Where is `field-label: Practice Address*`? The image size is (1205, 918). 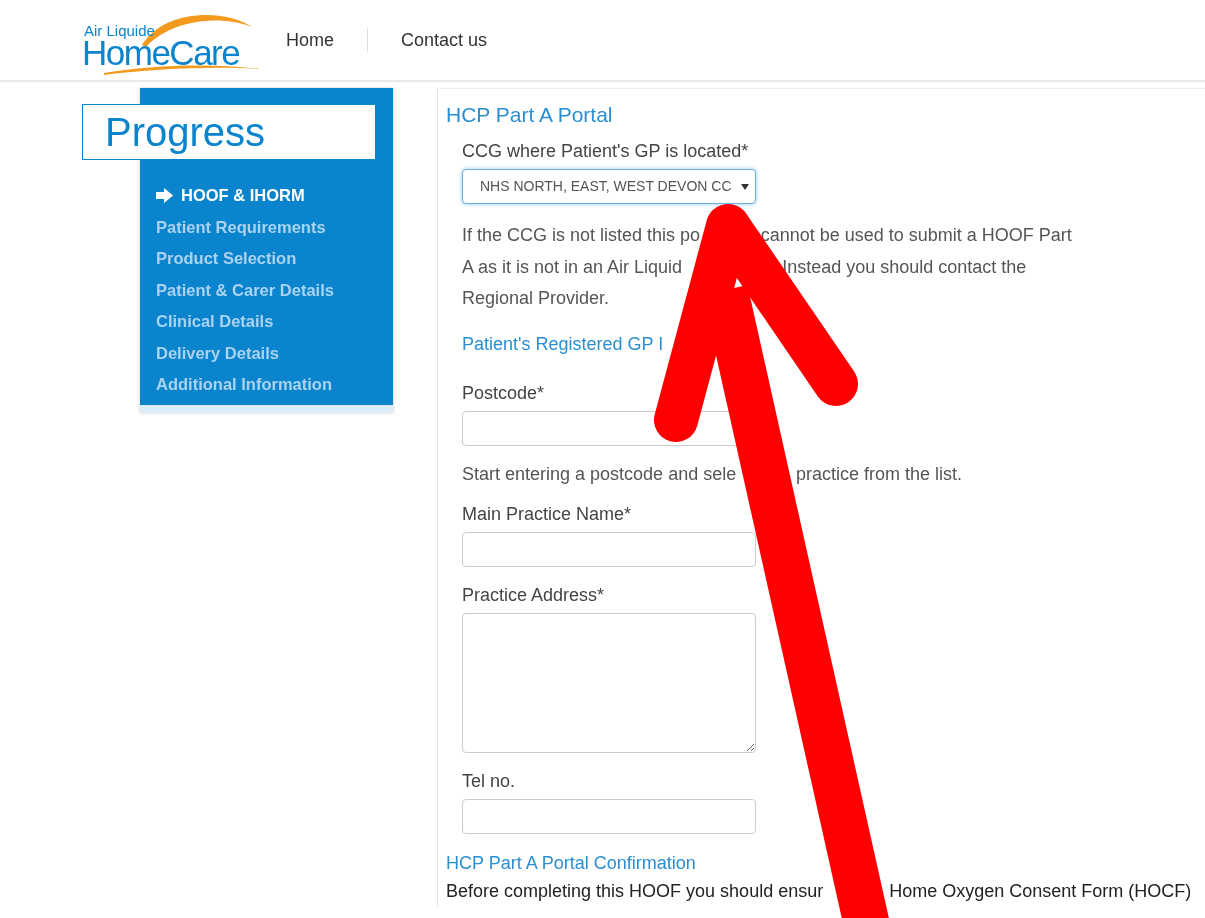
field-label: Practice Address* is located at coordinates (534, 595).